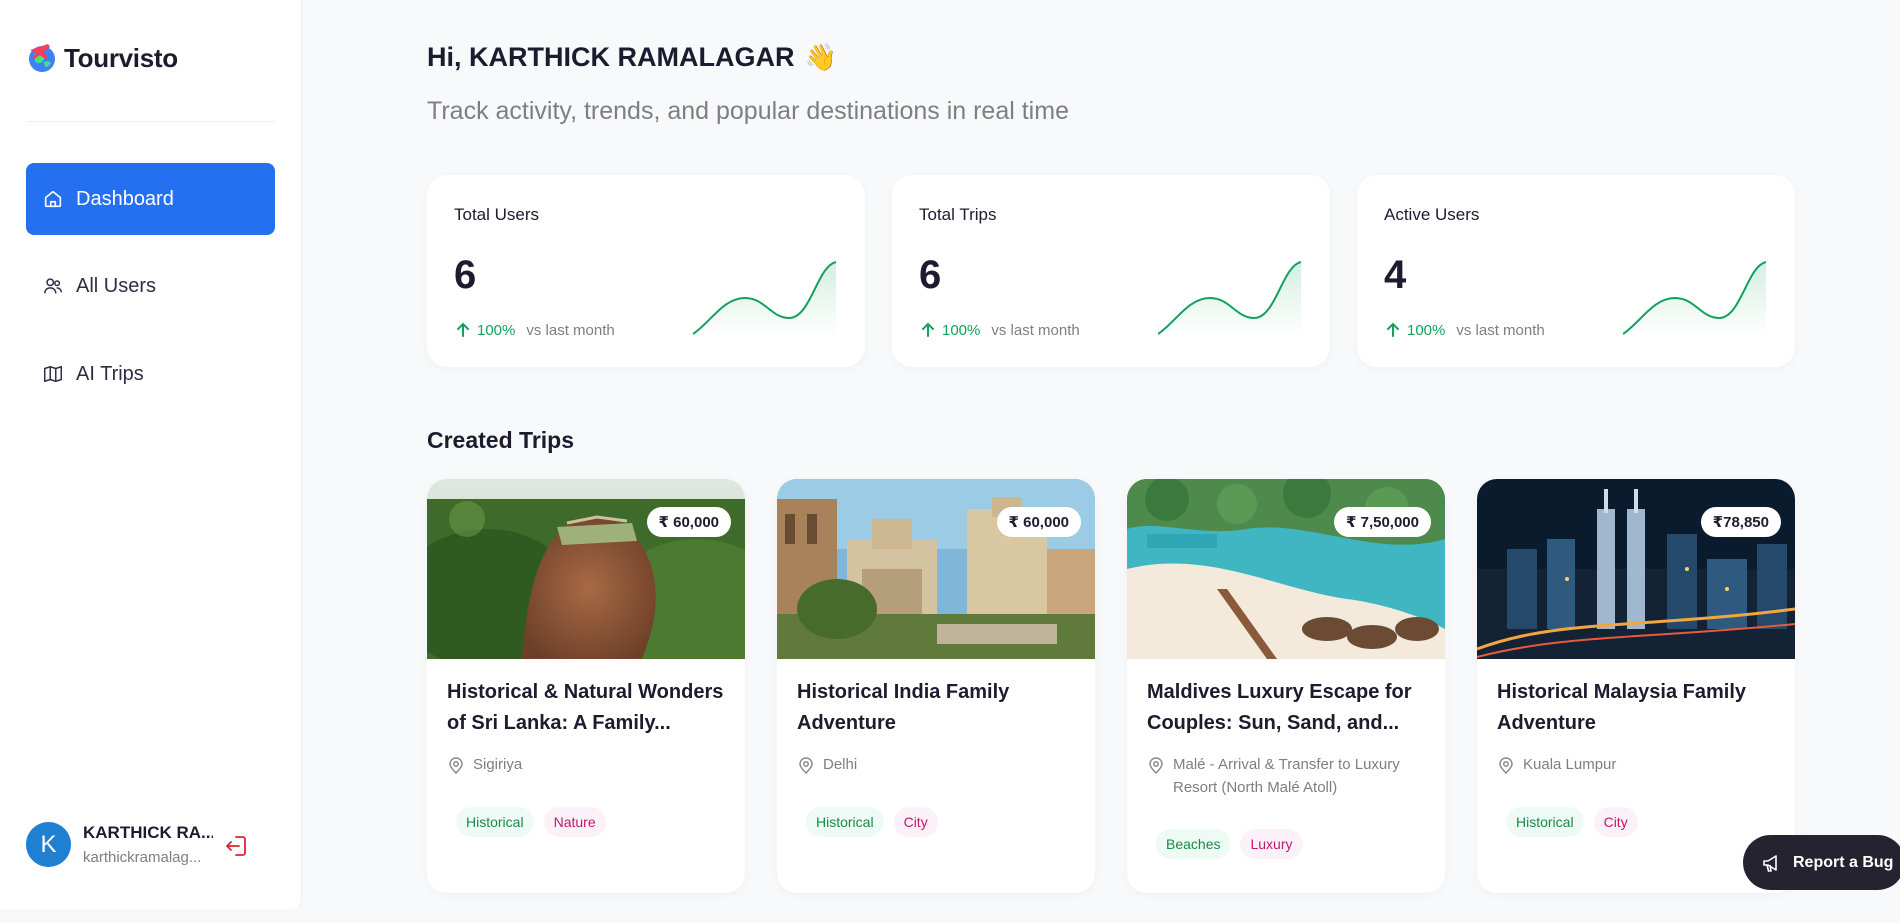 Image resolution: width=1900 pixels, height=923 pixels. Describe the element at coordinates (1432, 214) in the screenshot. I see `stat-title: Active Users` at that location.